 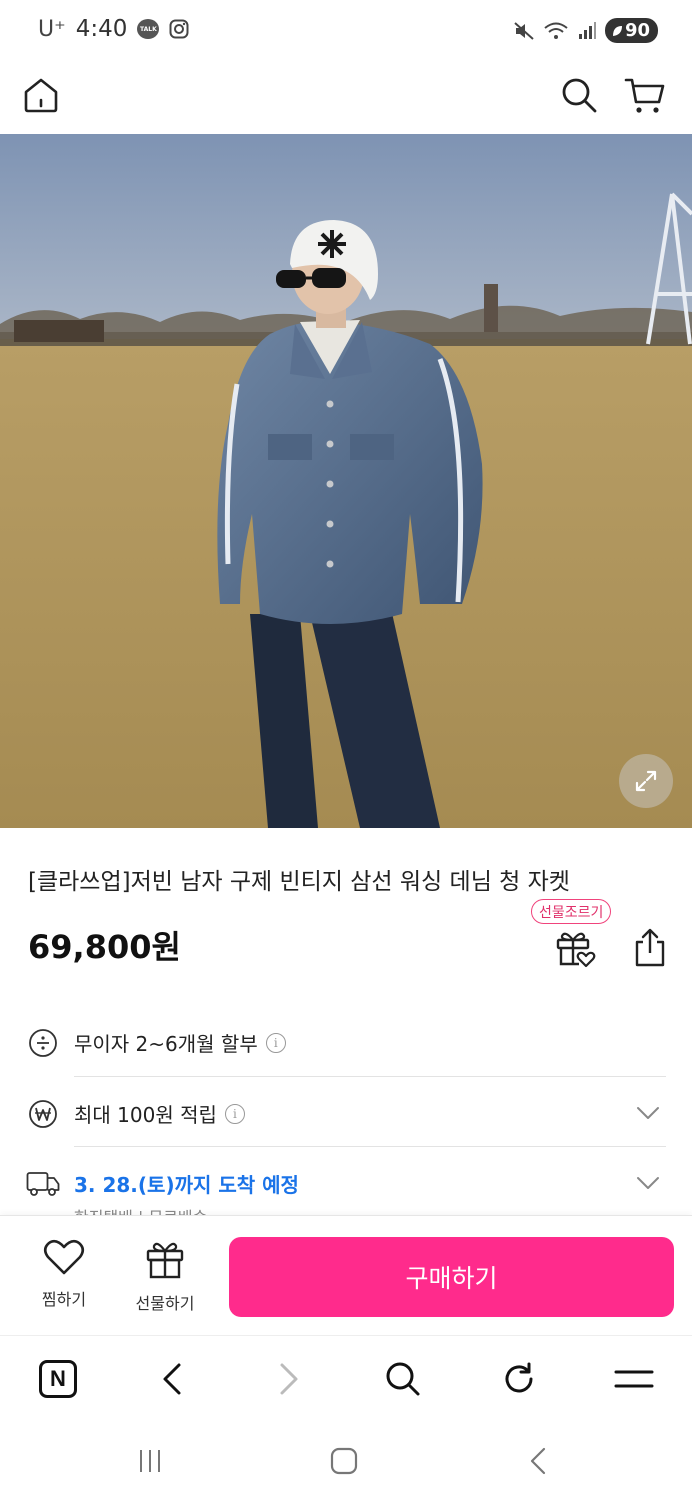 I want to click on system-home-button, so click(x=344, y=1461).